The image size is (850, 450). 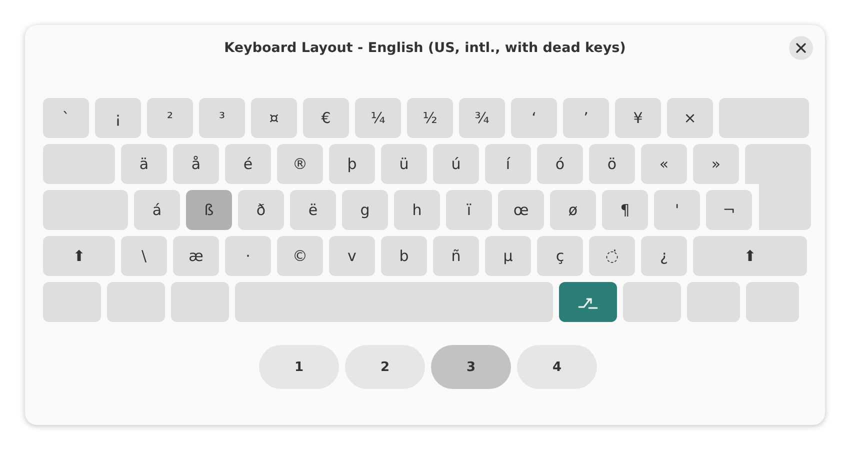 I want to click on key: ó, so click(x=560, y=164).